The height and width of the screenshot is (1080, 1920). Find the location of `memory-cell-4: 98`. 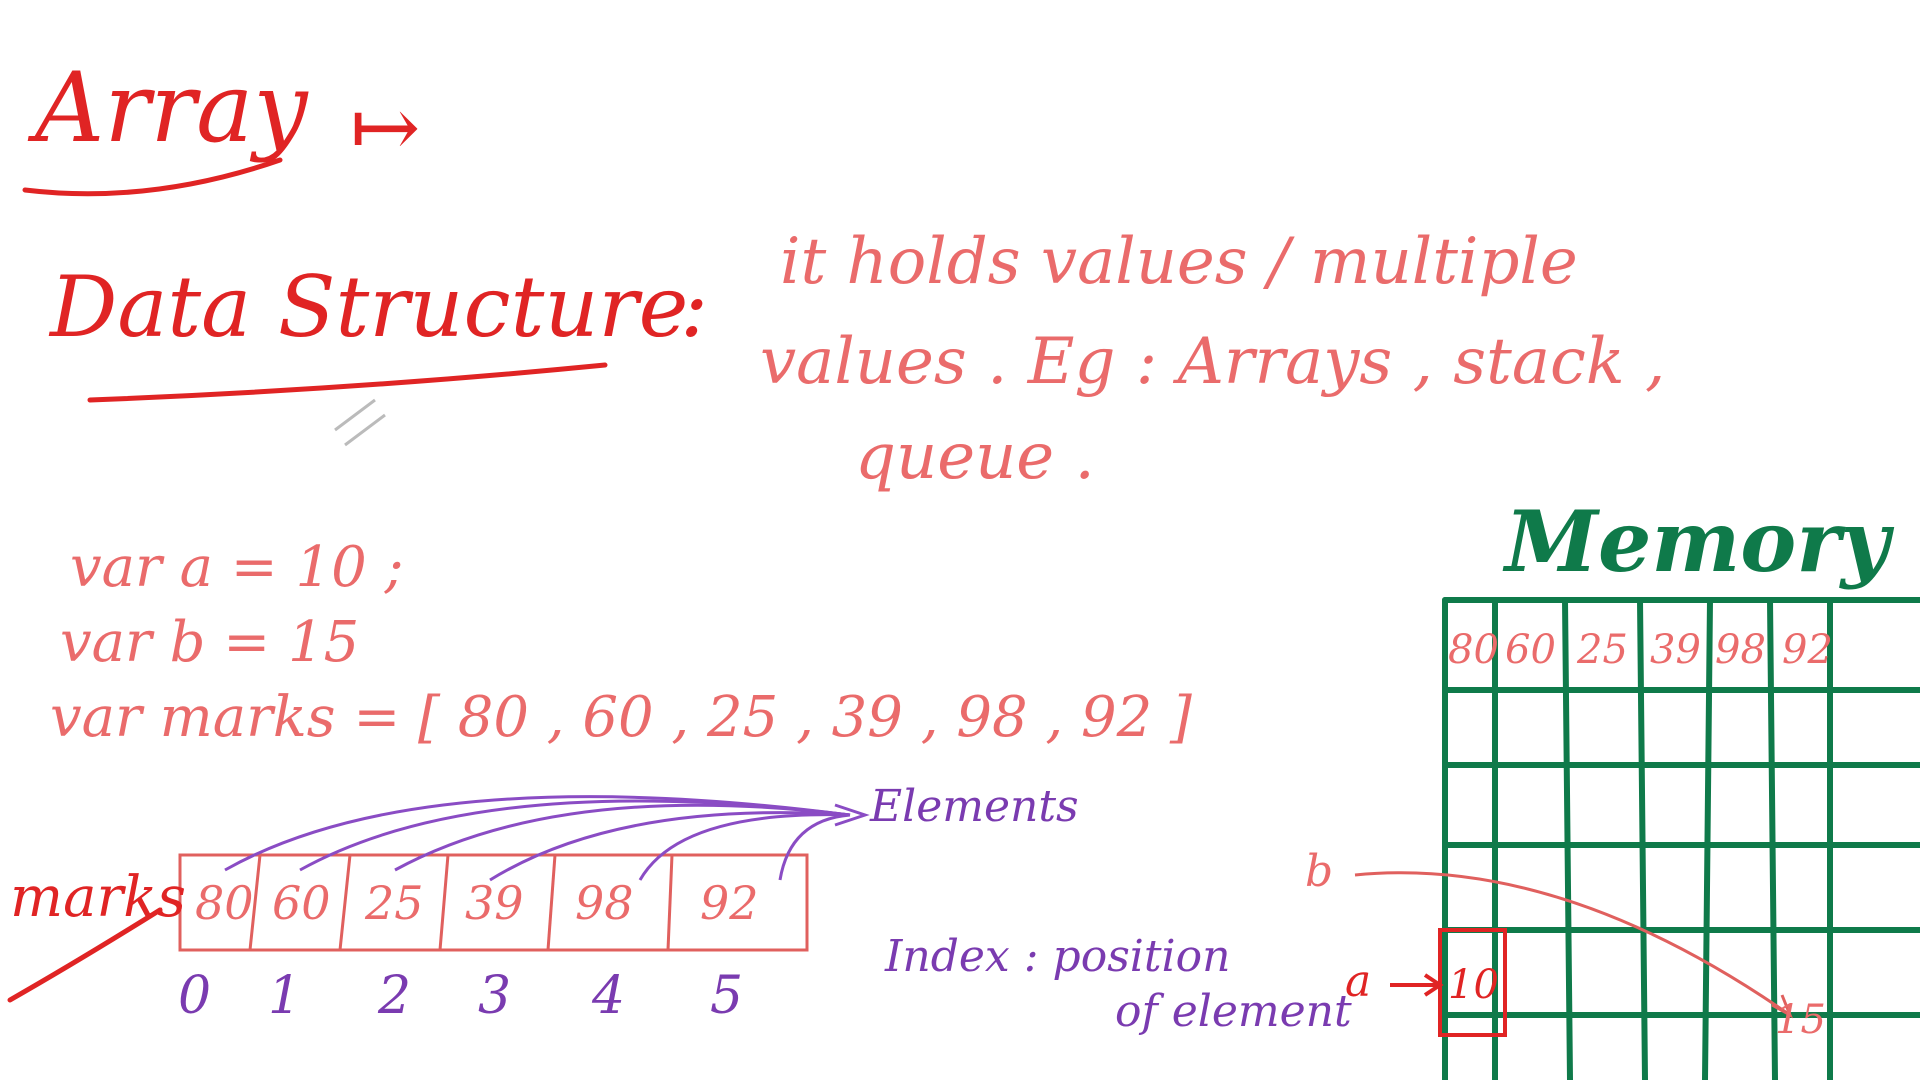

memory-cell-4: 98 is located at coordinates (1740, 650).